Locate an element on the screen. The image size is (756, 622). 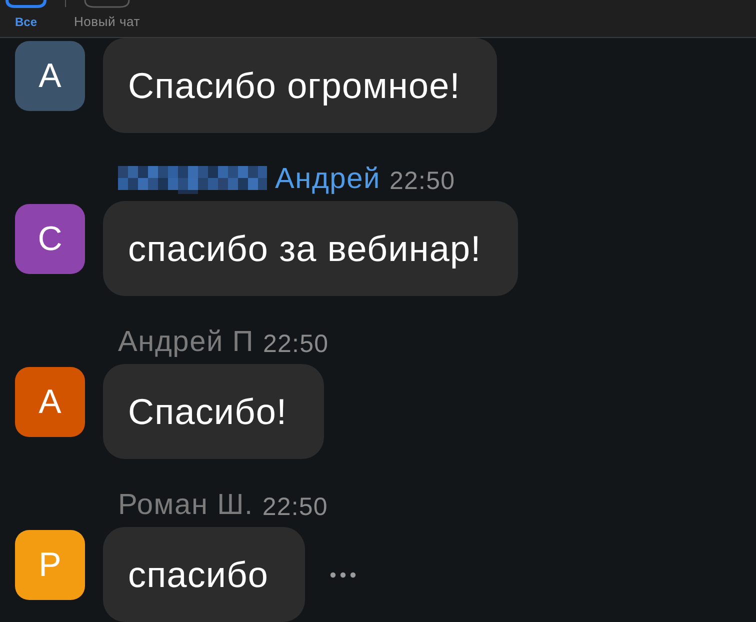
sender-name: Роман Ш. is located at coordinates (186, 505).